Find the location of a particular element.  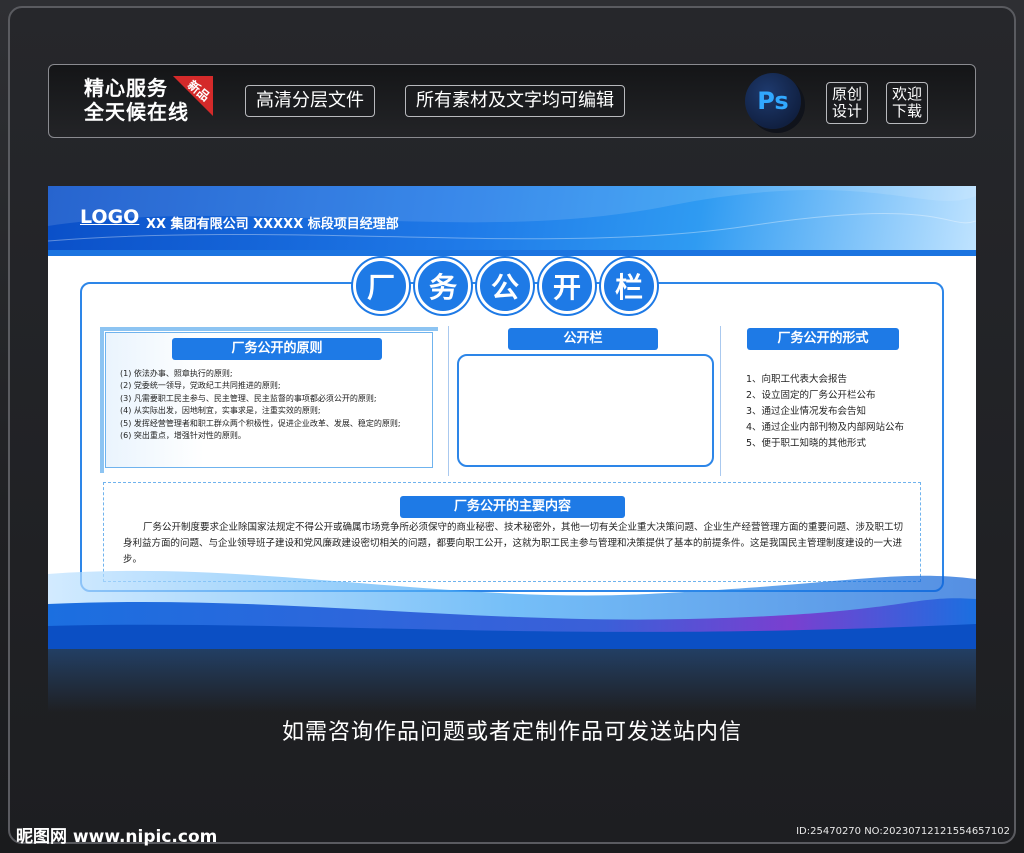

layered-file-tag: 高清分层文件 is located at coordinates (310, 101).